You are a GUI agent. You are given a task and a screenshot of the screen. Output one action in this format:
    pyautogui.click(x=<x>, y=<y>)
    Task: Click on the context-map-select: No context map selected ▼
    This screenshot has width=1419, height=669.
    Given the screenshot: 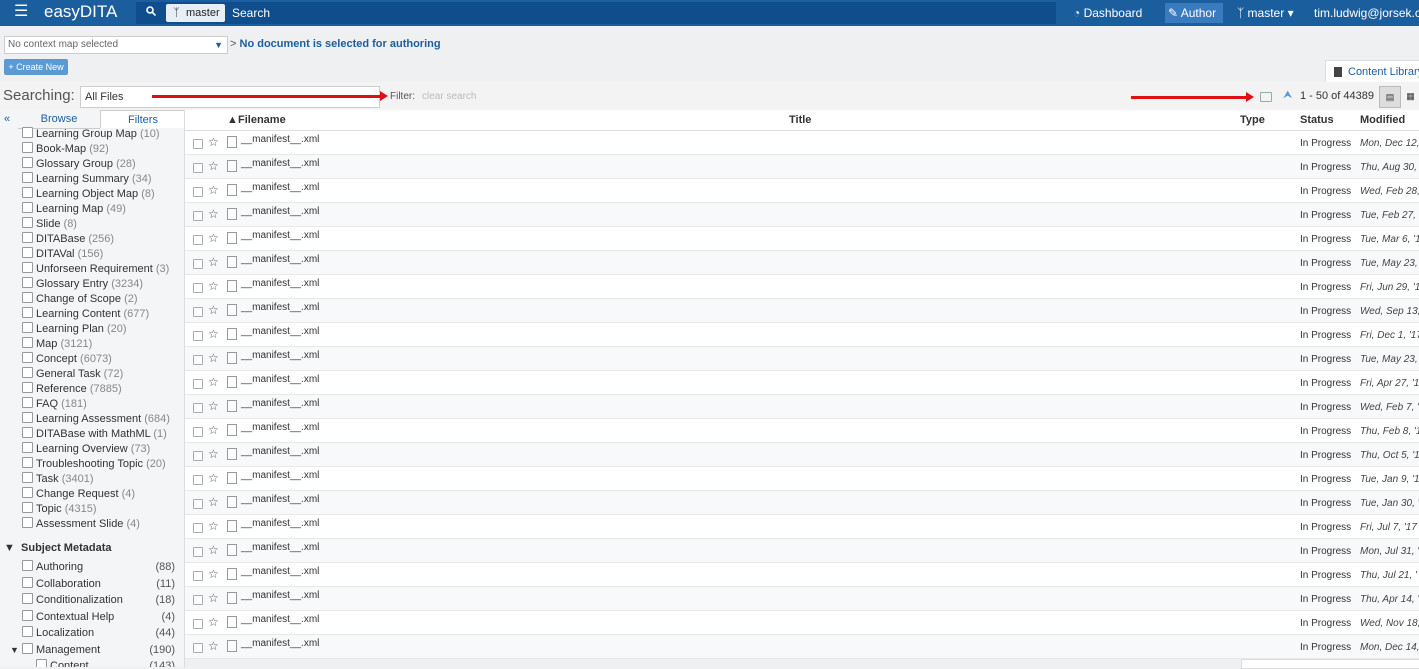 What is the action you would take?
    pyautogui.click(x=116, y=45)
    